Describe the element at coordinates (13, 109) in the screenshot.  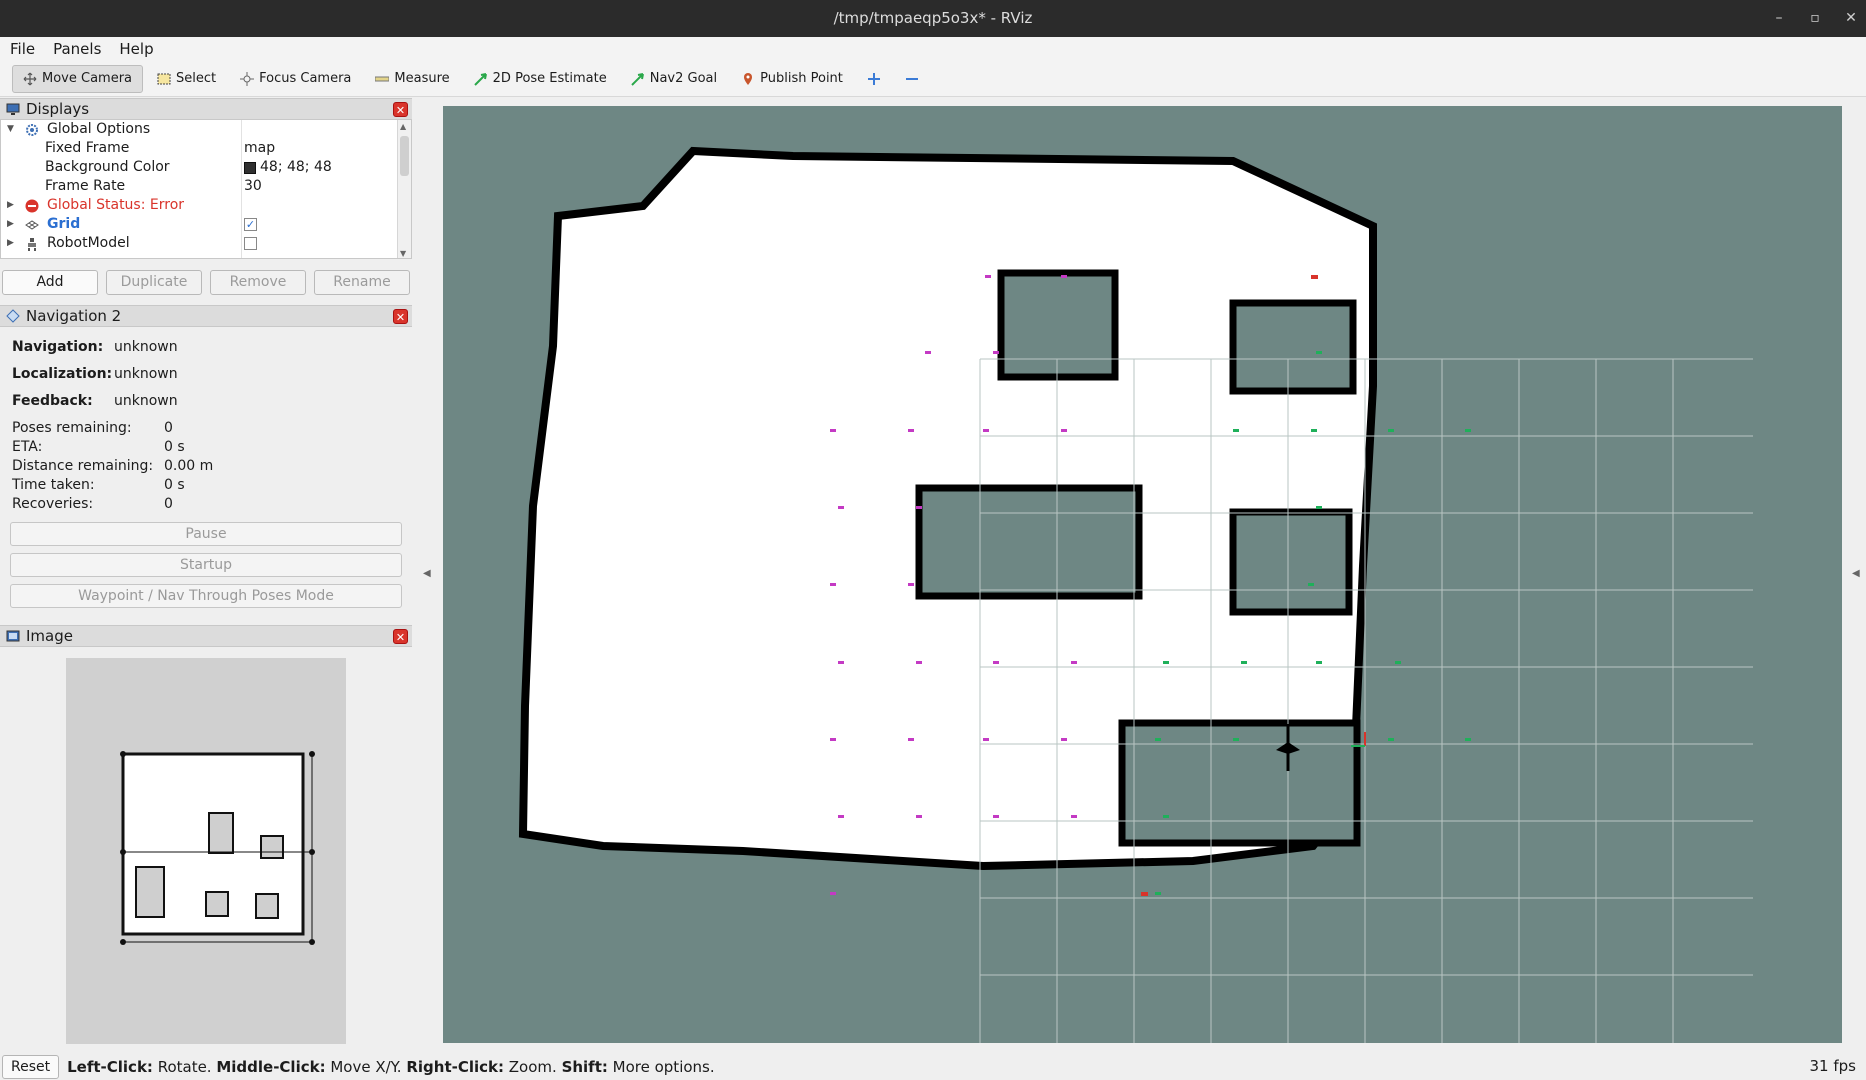
I see `monitor-icon` at that location.